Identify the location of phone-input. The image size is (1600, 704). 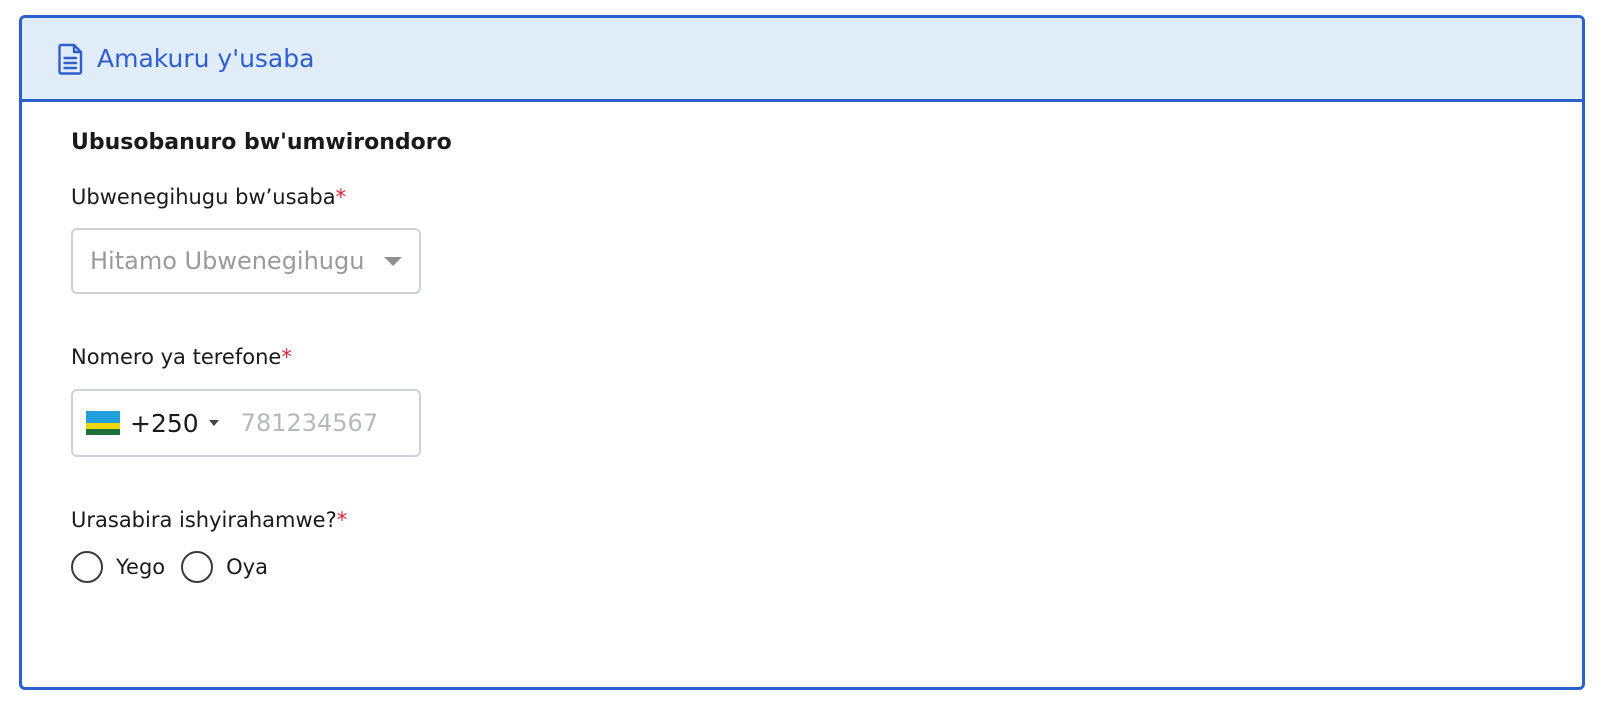
(325, 423).